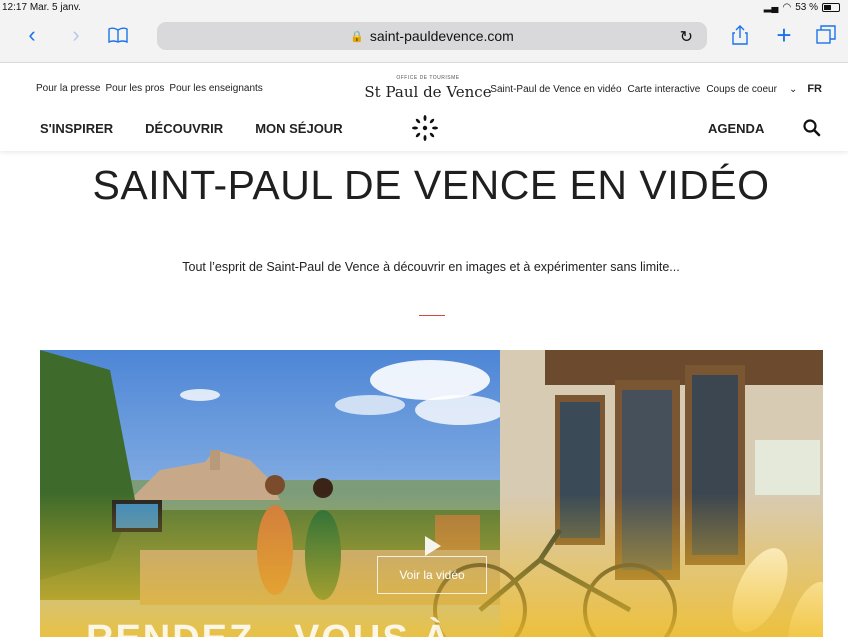  I want to click on watch-video-button: Voir la vidéo, so click(432, 575).